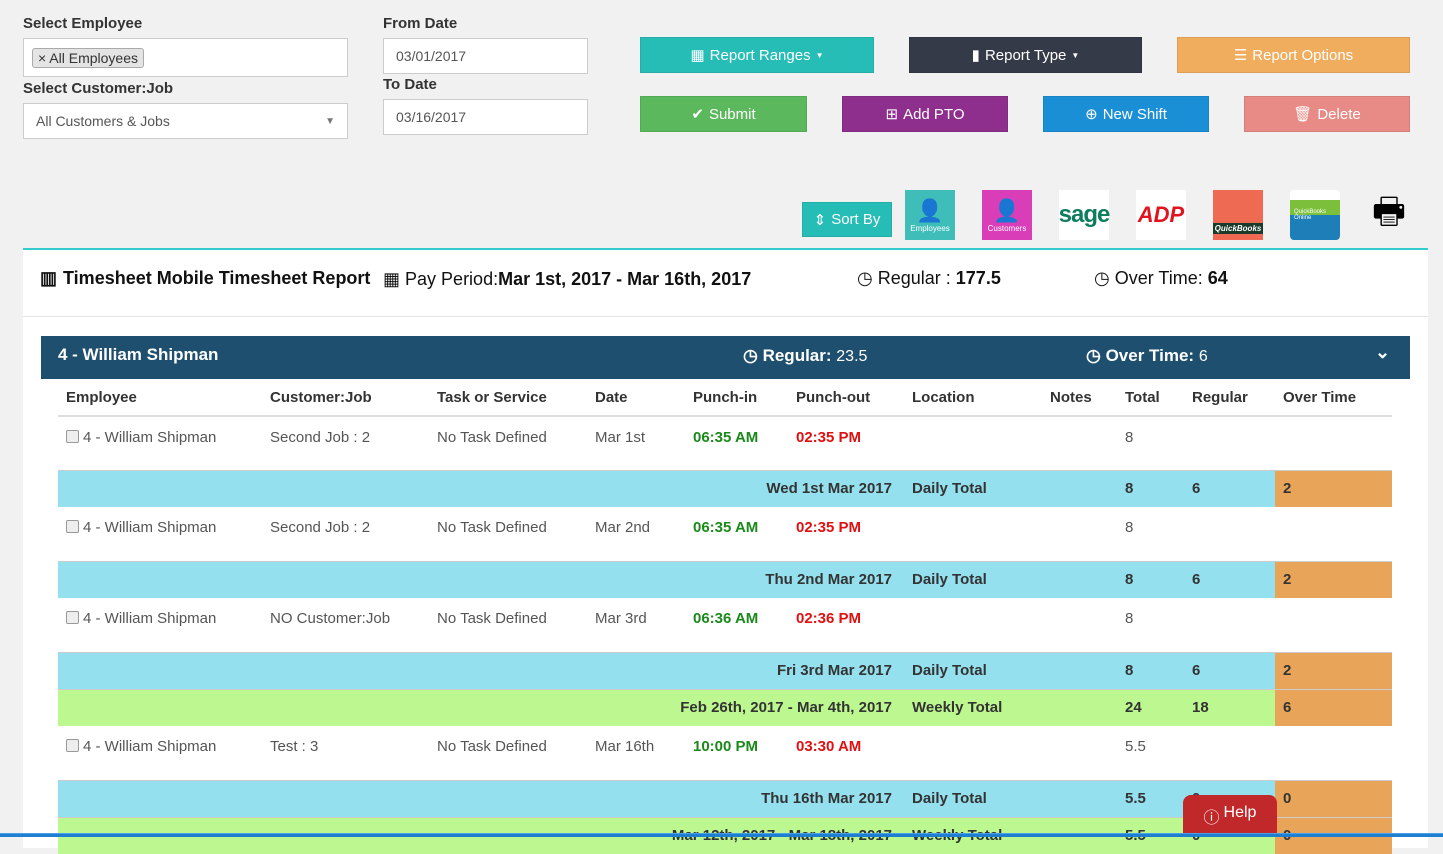 This screenshot has height=854, width=1443. Describe the element at coordinates (846, 398) in the screenshot. I see `column-header: Punch-out` at that location.